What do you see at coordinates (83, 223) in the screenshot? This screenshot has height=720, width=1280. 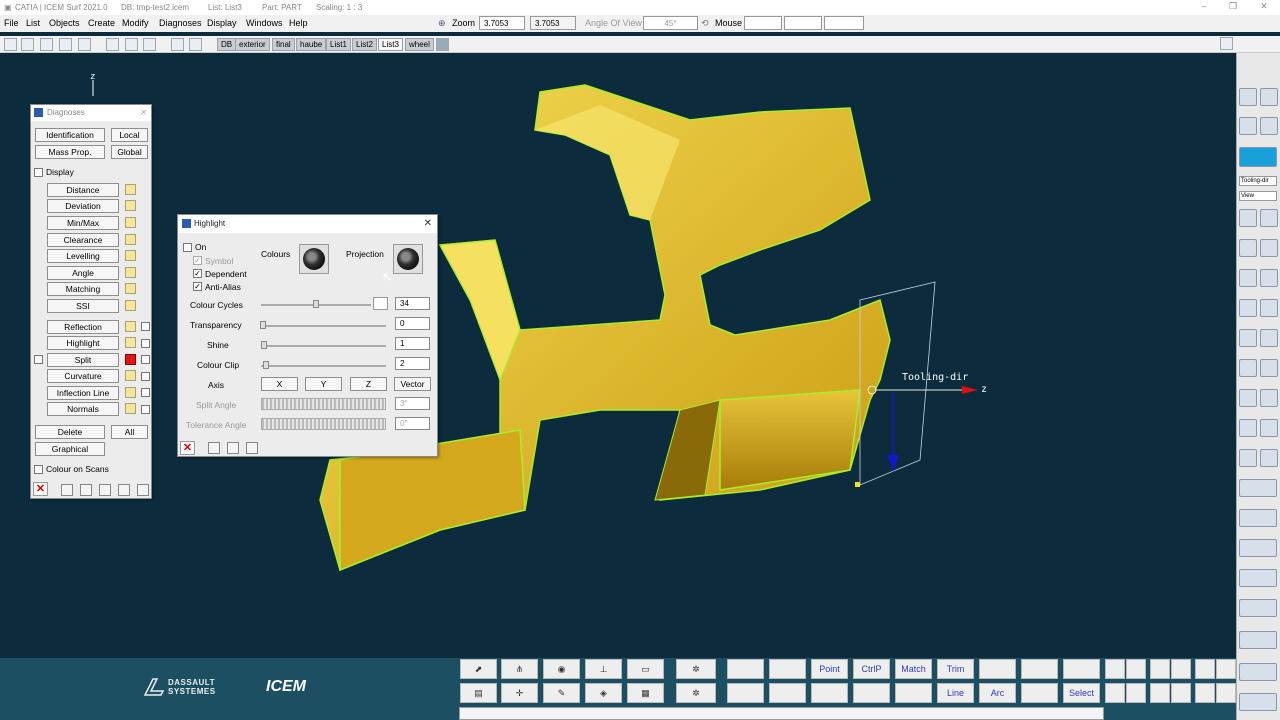 I see `minmax-button: Min/Max` at bounding box center [83, 223].